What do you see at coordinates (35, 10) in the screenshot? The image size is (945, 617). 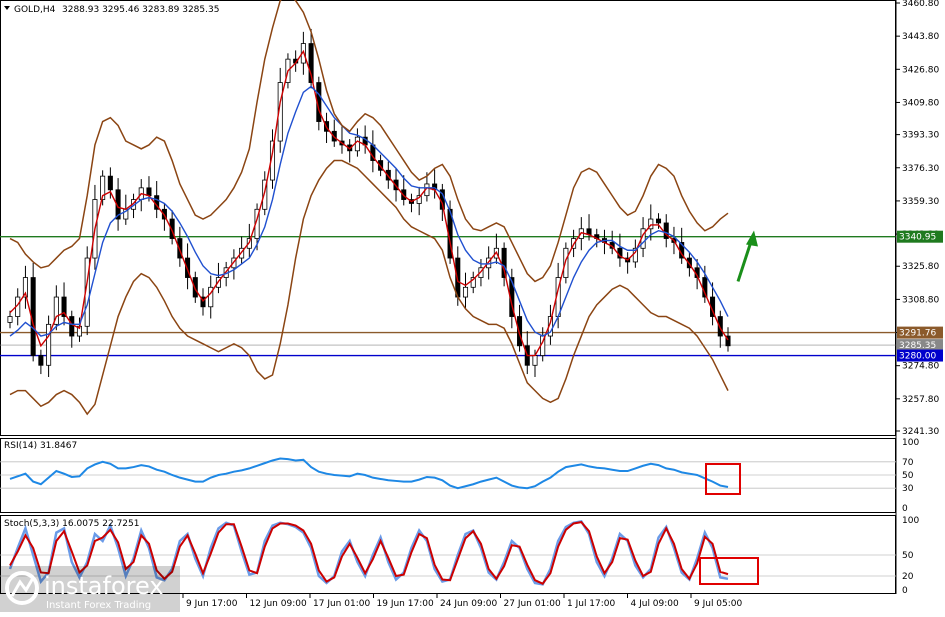 I see `symbol-title: GOLD,H4` at bounding box center [35, 10].